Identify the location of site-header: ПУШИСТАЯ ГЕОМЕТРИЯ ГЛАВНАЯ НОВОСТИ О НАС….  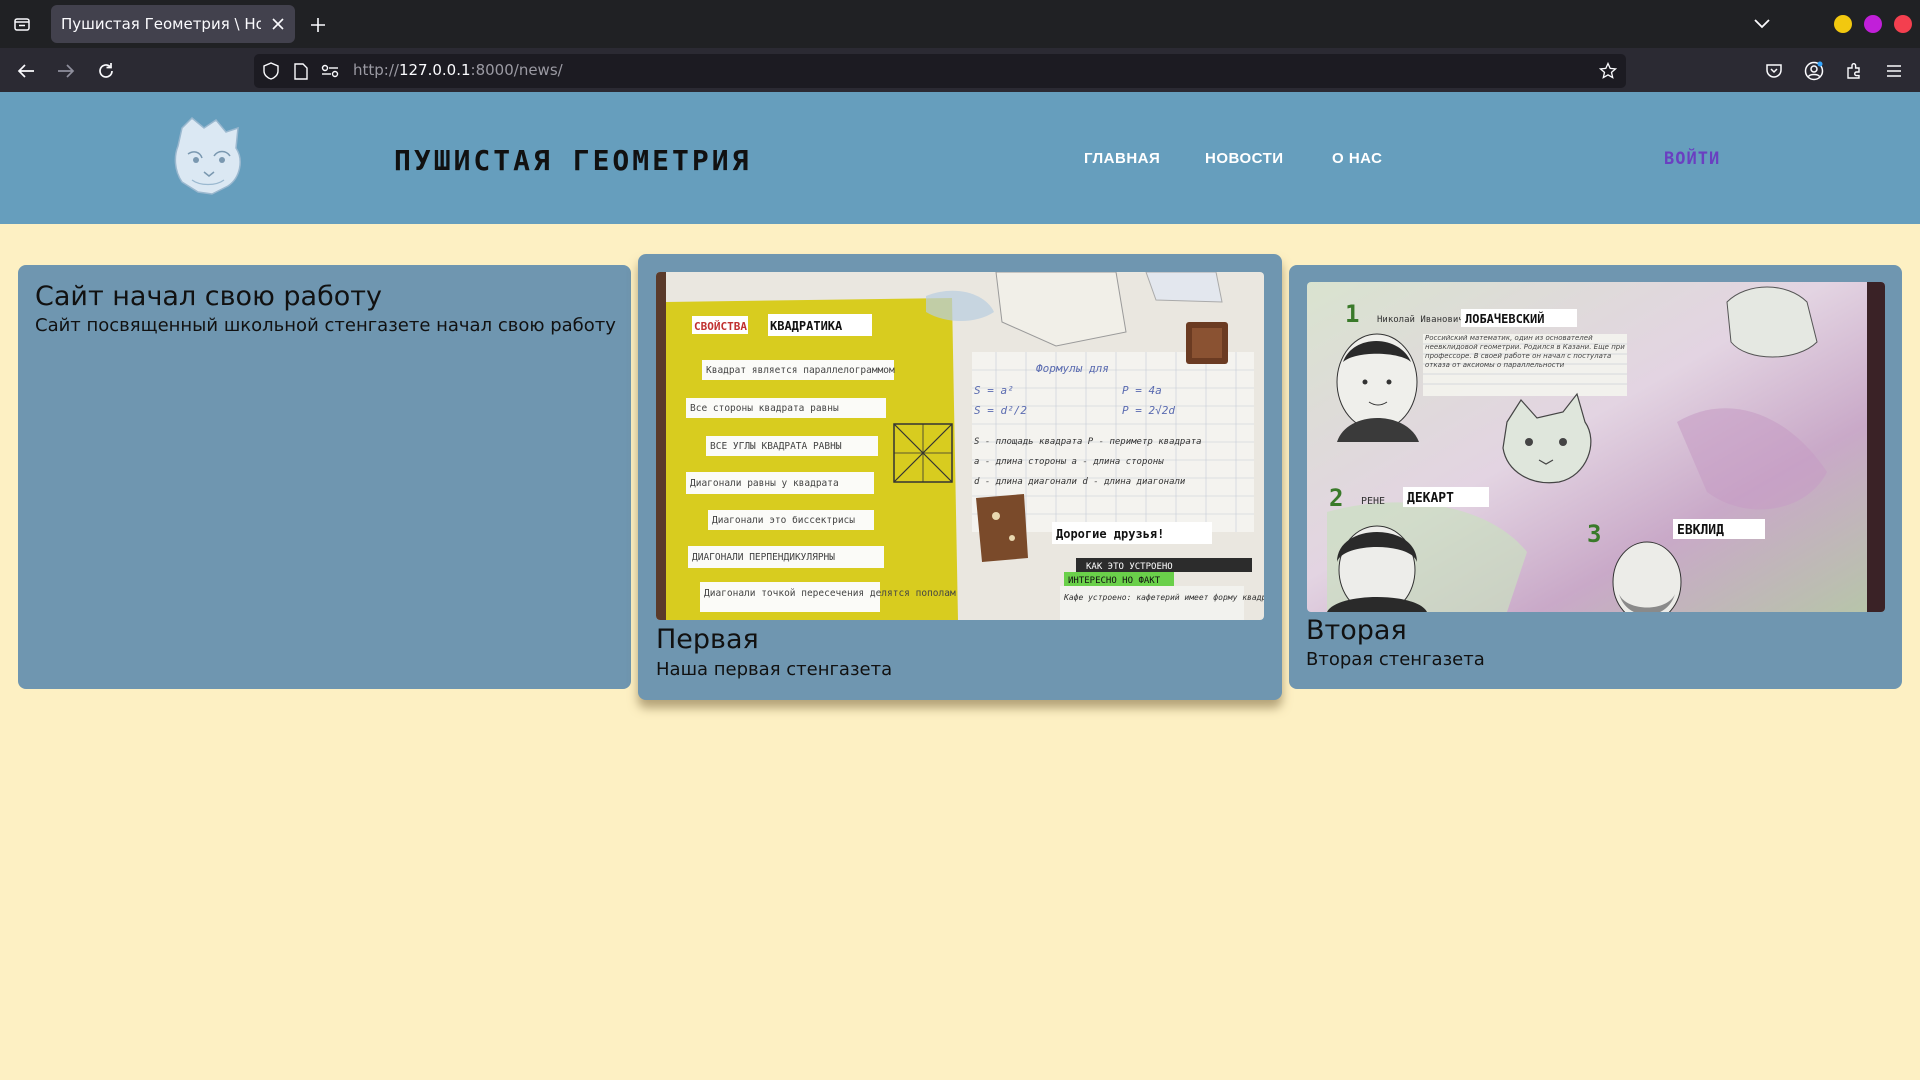
(960, 158).